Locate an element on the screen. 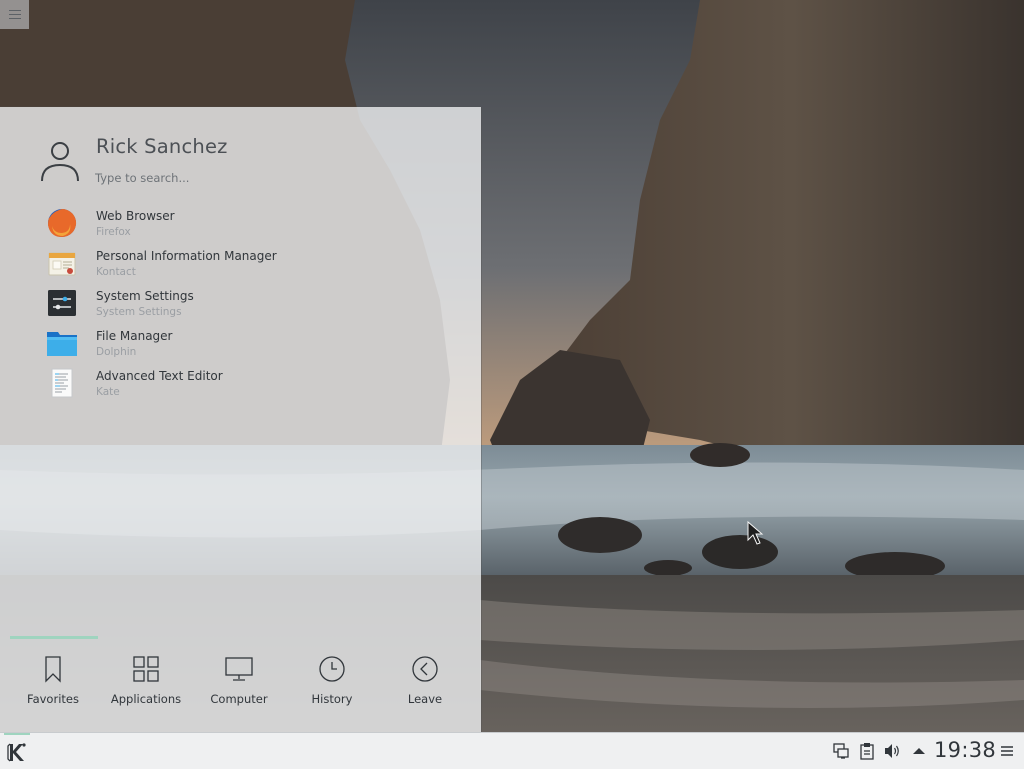 Image resolution: width=1024 pixels, height=769 pixels. favorite-app: Kontact is located at coordinates (116, 272).